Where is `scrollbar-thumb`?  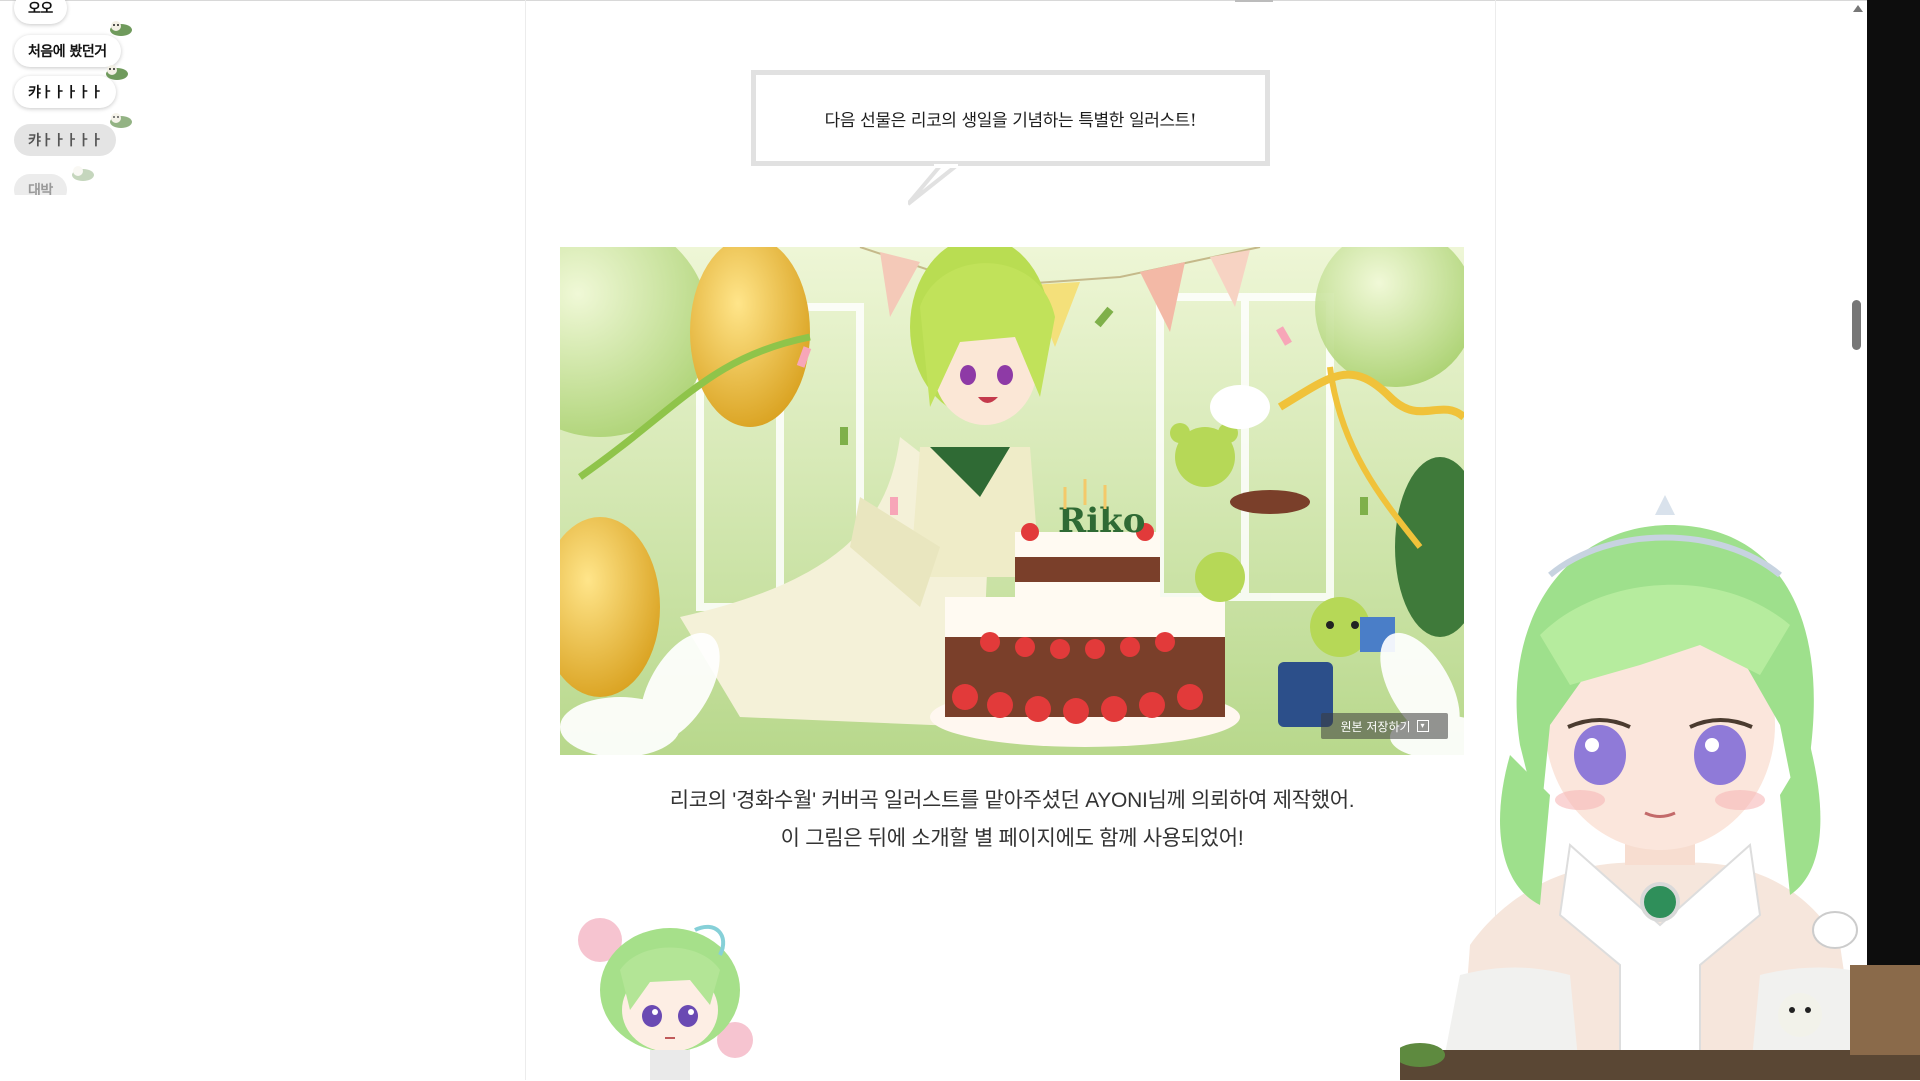 scrollbar-thumb is located at coordinates (1856, 325).